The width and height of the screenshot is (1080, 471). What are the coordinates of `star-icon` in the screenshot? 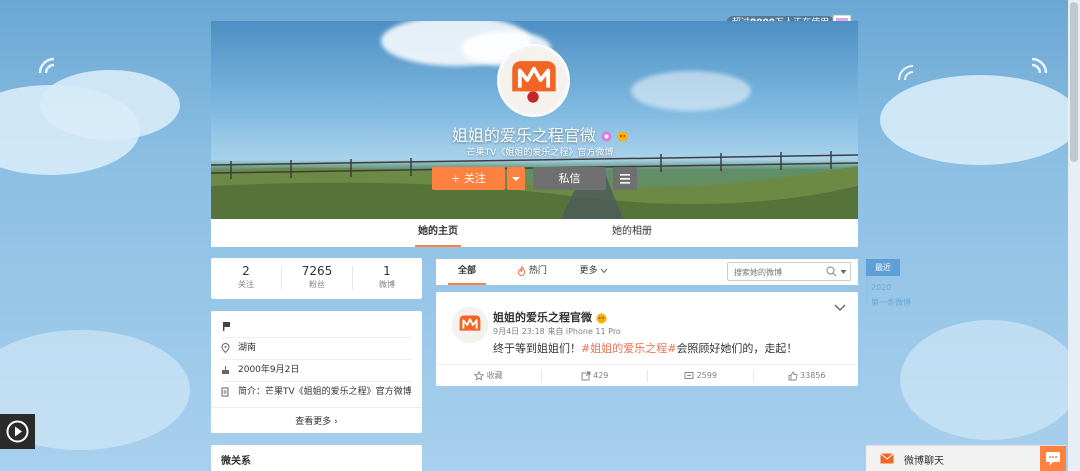 It's located at (479, 375).